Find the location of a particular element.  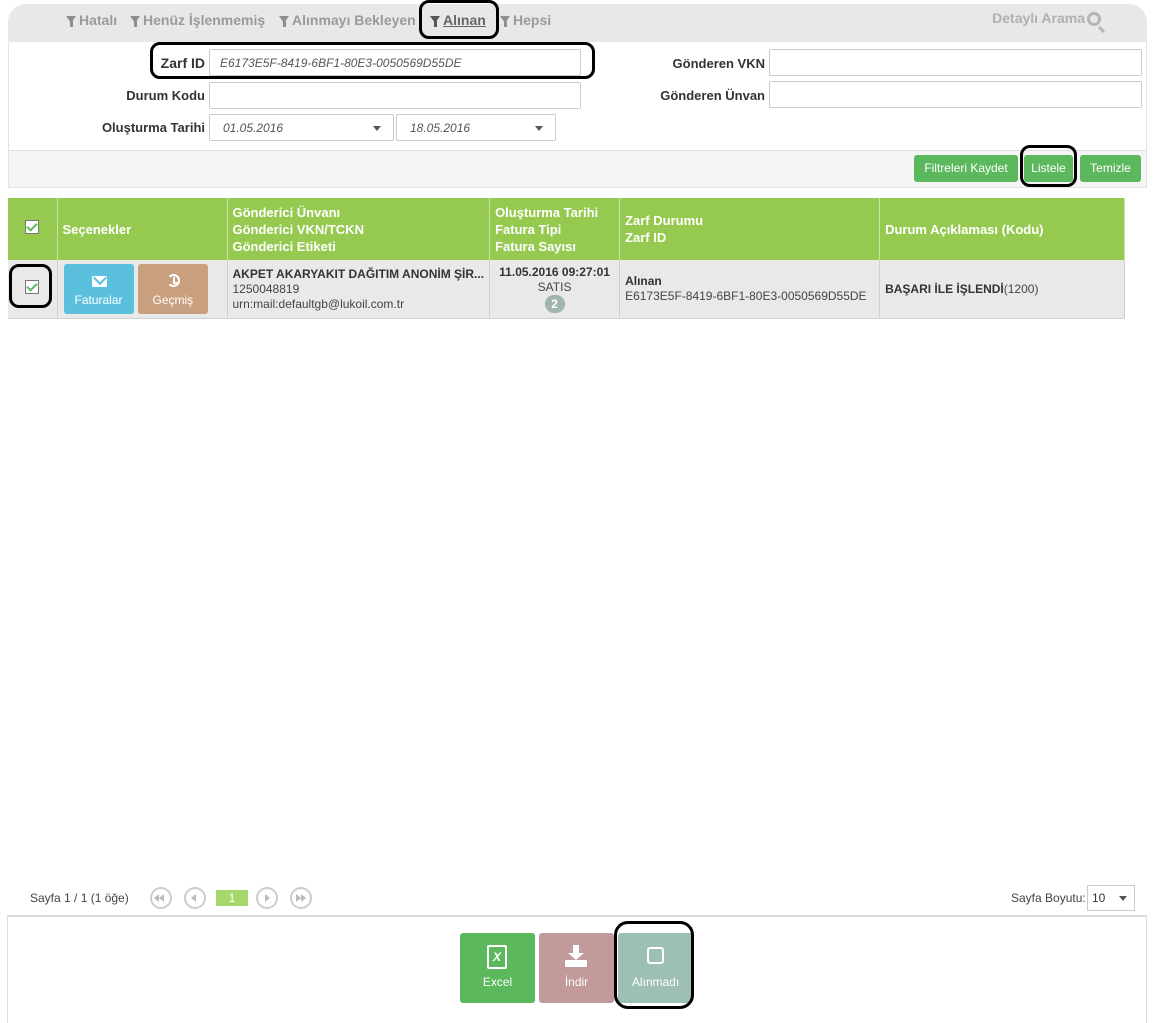

zarf-id-input is located at coordinates (395, 62).